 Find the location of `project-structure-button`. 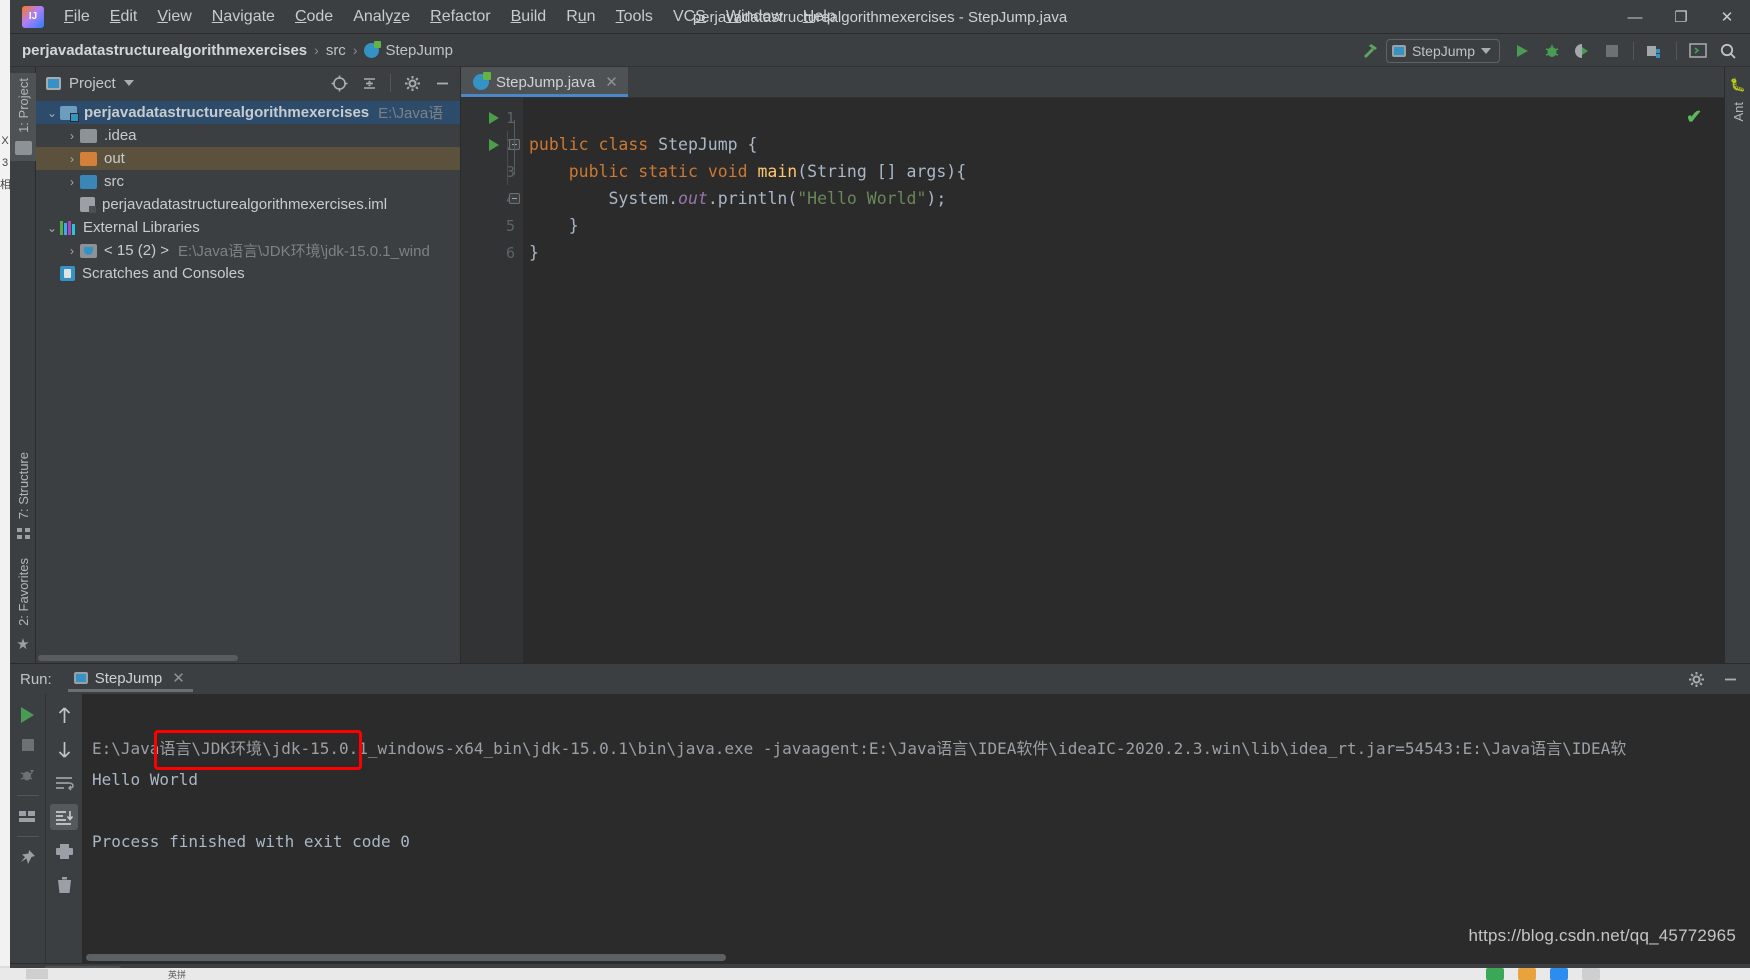

project-structure-button is located at coordinates (1655, 51).